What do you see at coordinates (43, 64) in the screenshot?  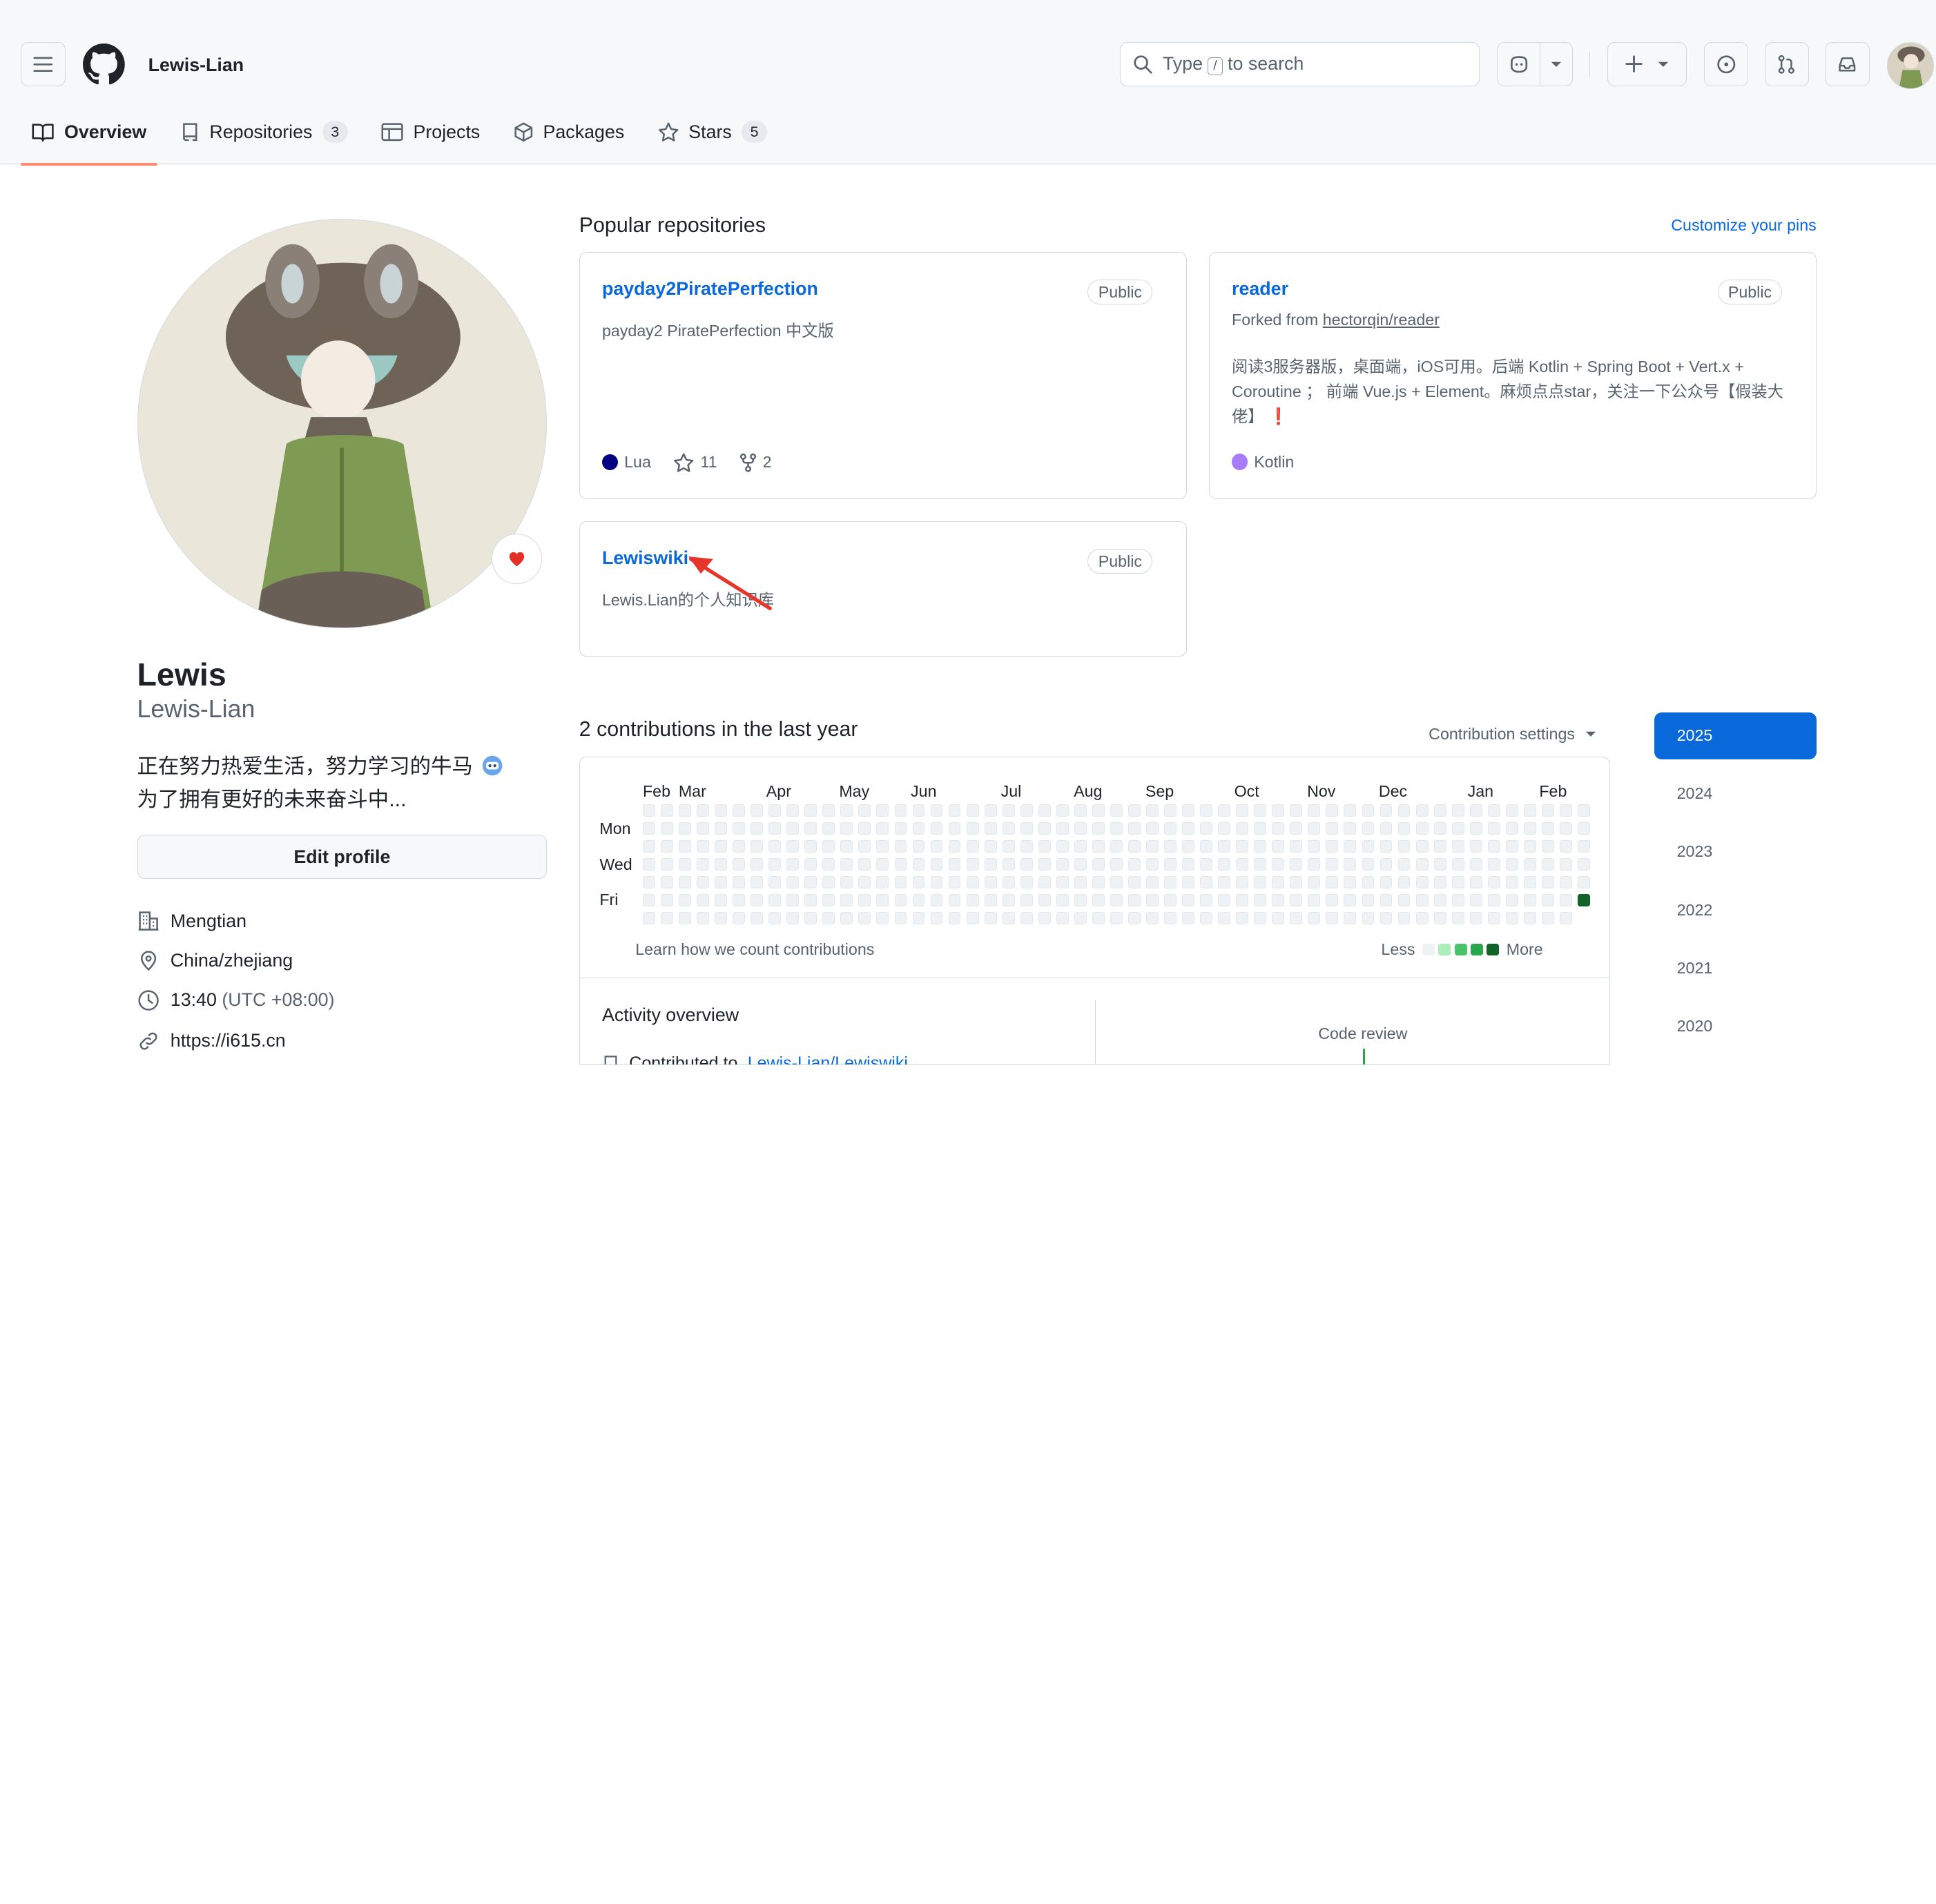 I see `menu-button` at bounding box center [43, 64].